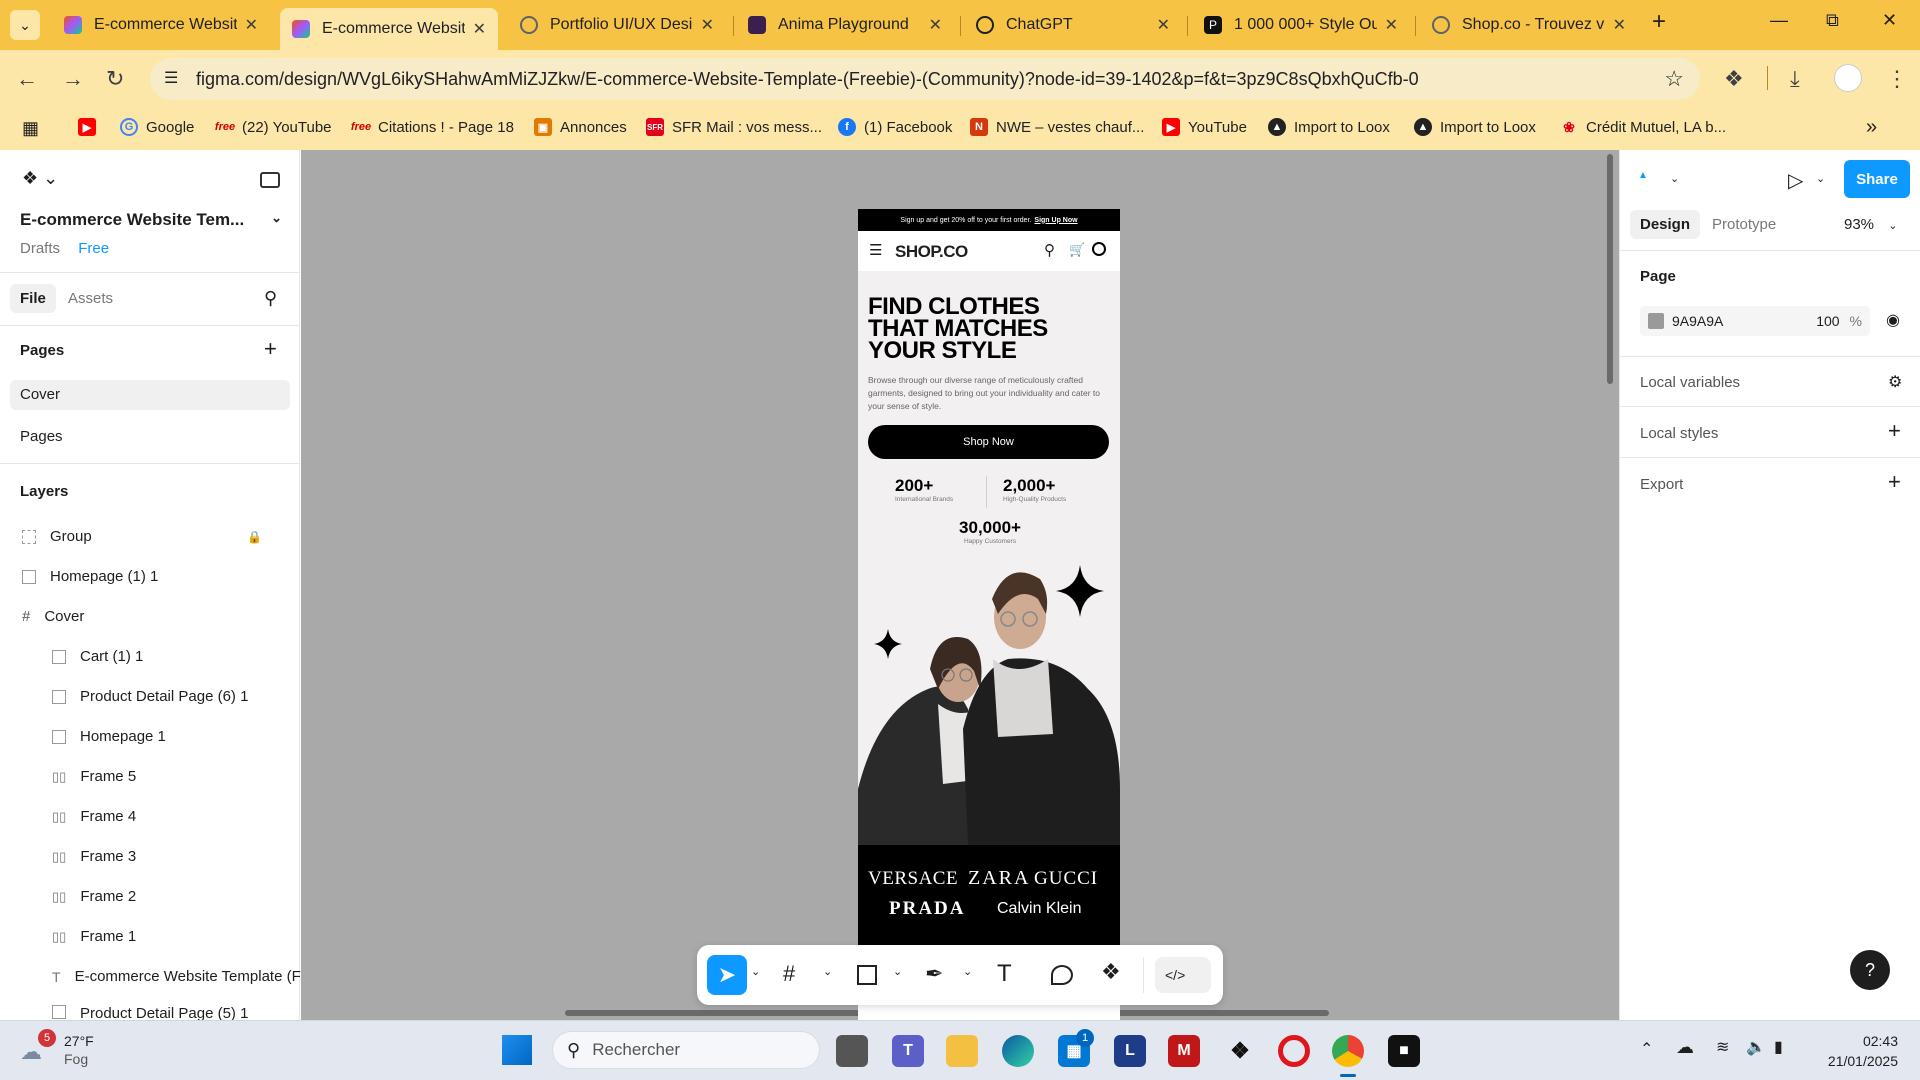  I want to click on extensions-icon: ❖, so click(1734, 79).